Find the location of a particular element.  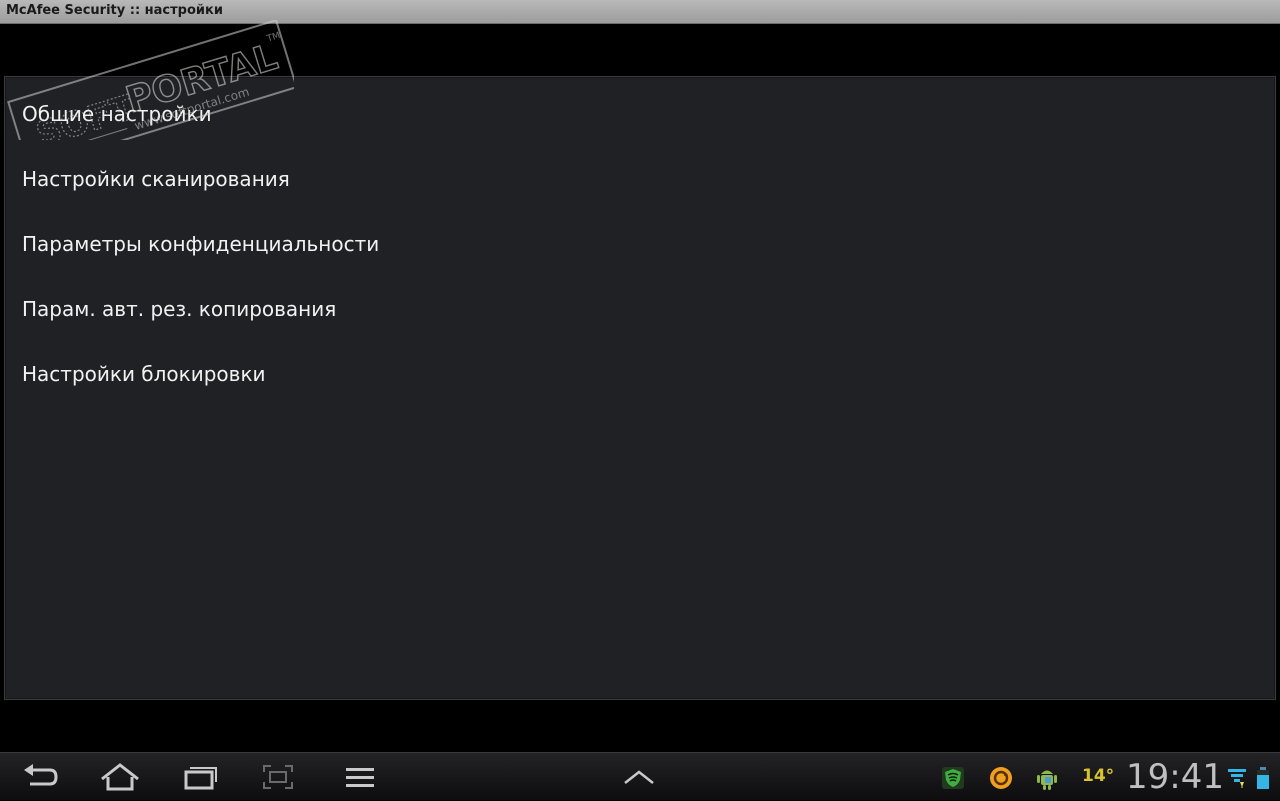

chevron-up-icon is located at coordinates (639, 777).